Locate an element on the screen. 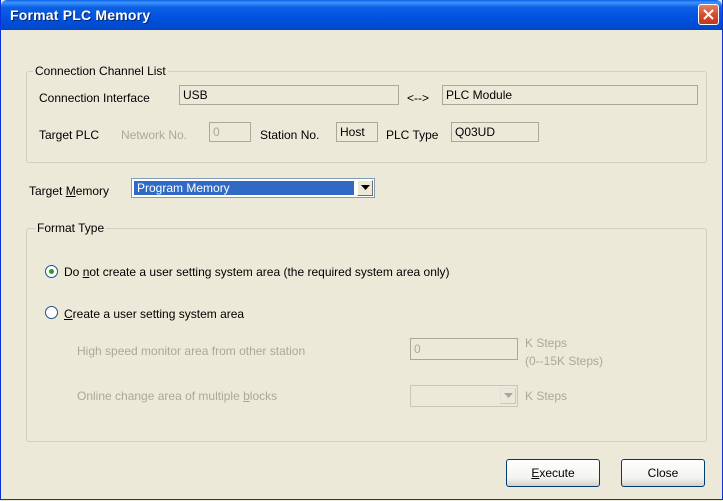  dialog-title: Format PLC Memory is located at coordinates (80, 15).